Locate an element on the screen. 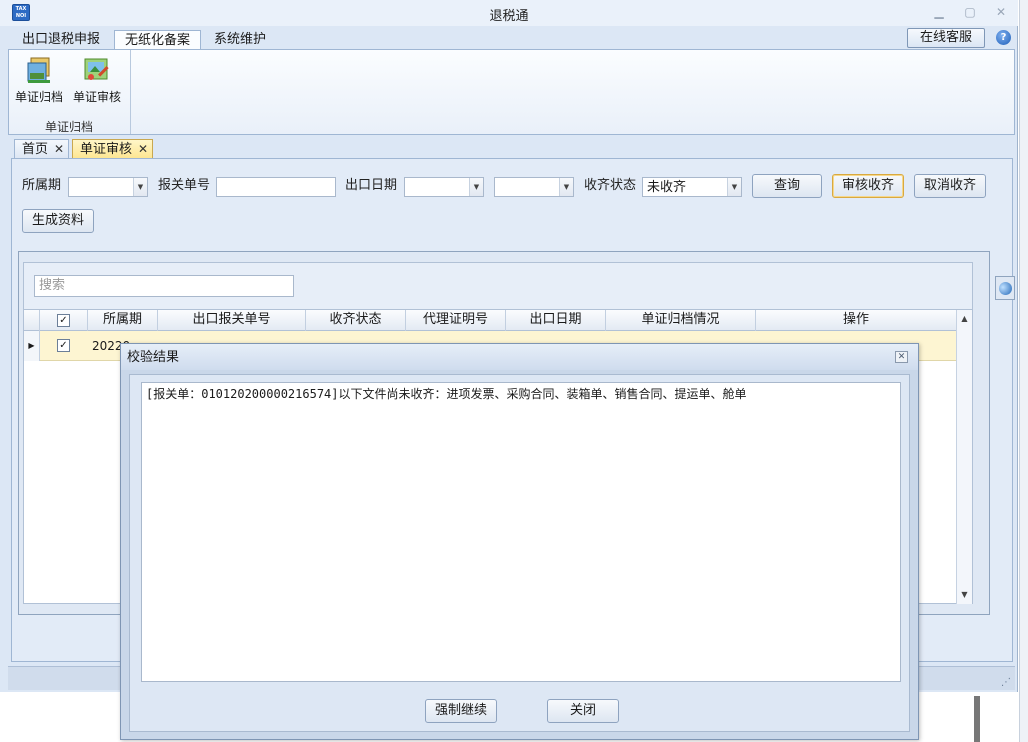 Image resolution: width=1028 pixels, height=742 pixels. background-window-edge is located at coordinates (1023, 371).